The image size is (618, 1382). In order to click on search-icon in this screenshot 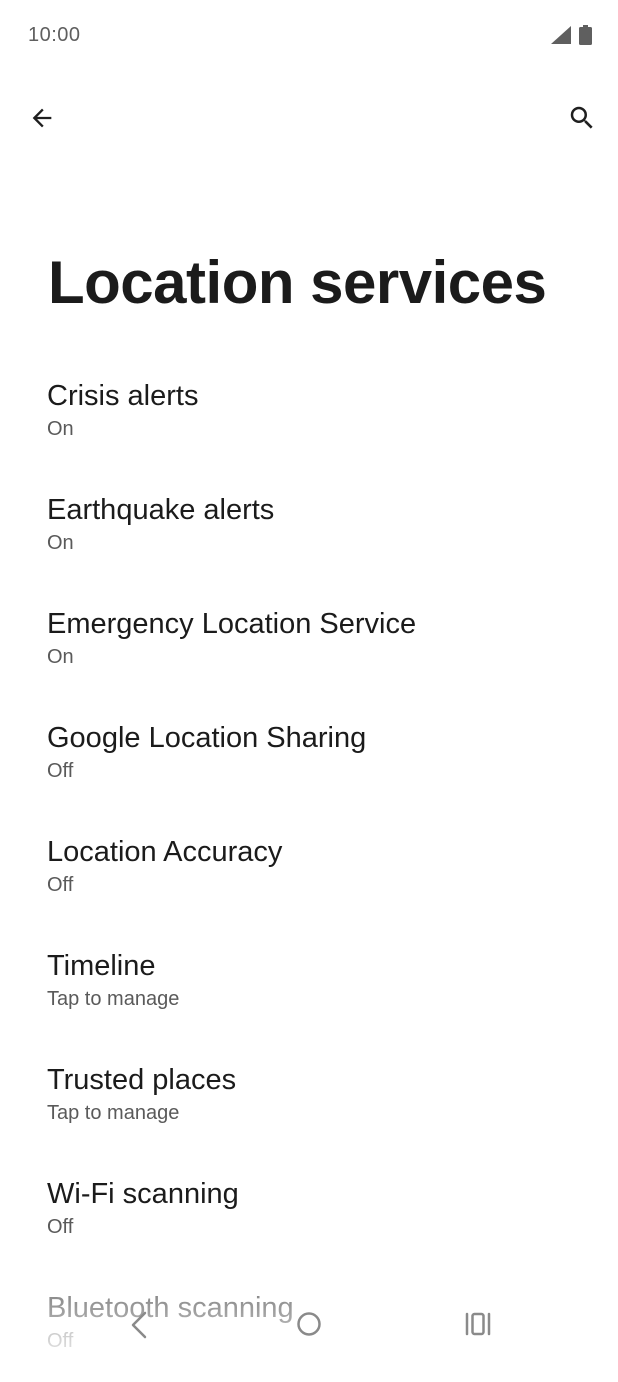, I will do `click(581, 117)`.